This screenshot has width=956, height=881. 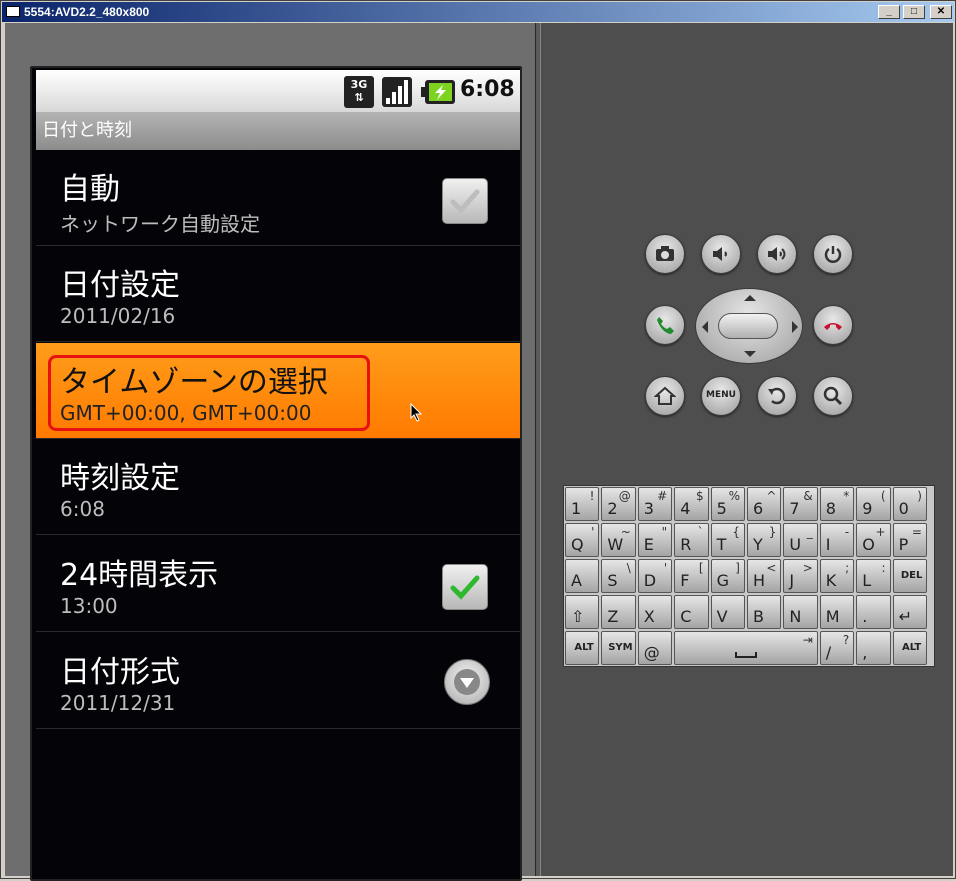 I want to click on 24hour-checkbox, so click(x=465, y=587).